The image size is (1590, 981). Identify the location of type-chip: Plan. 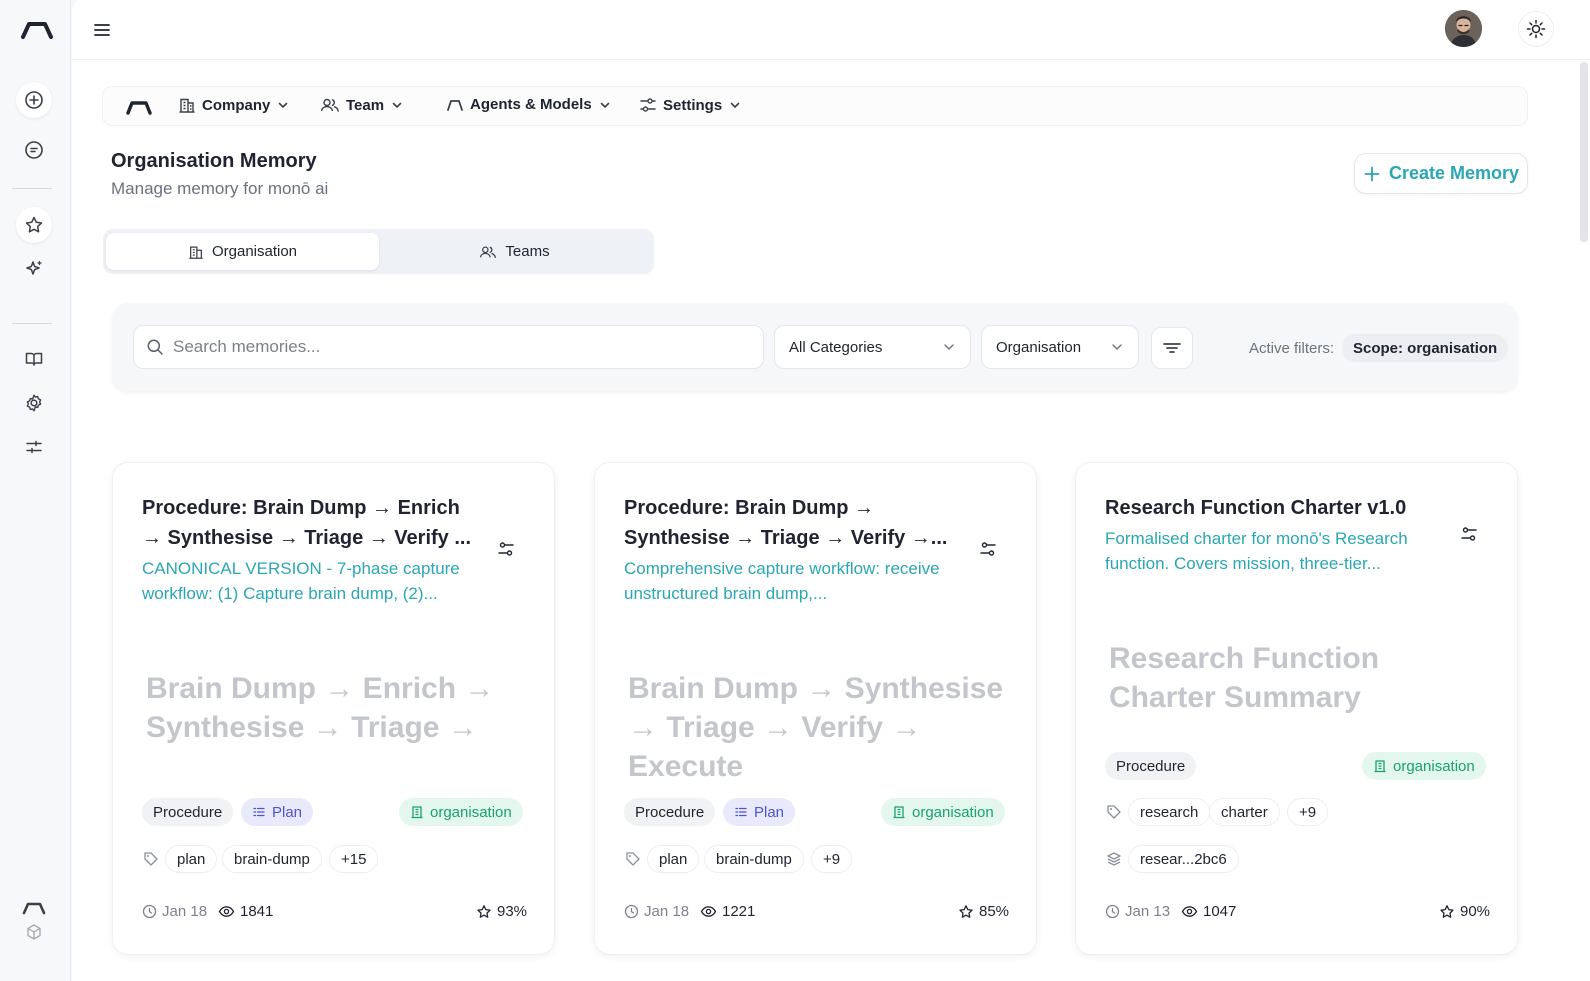
(277, 812).